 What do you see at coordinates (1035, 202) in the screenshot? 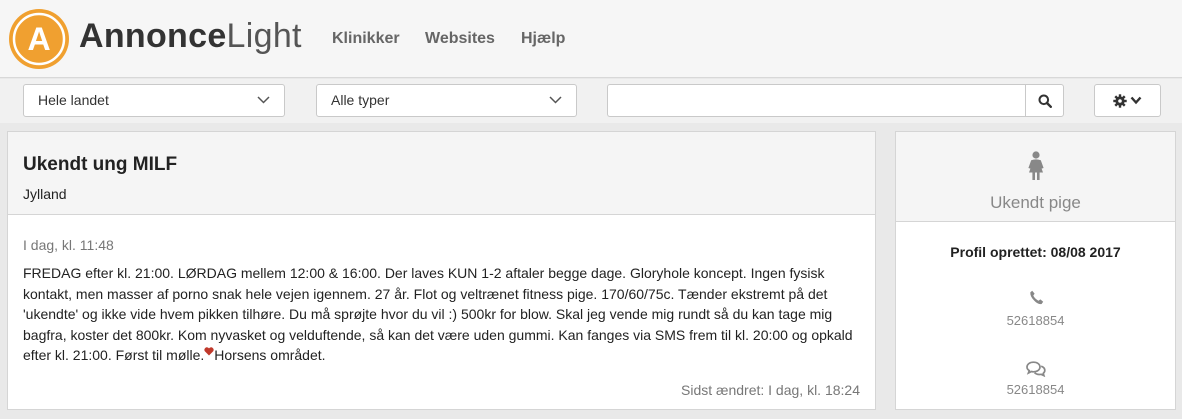
I see `profile-name: Ukendt pige` at bounding box center [1035, 202].